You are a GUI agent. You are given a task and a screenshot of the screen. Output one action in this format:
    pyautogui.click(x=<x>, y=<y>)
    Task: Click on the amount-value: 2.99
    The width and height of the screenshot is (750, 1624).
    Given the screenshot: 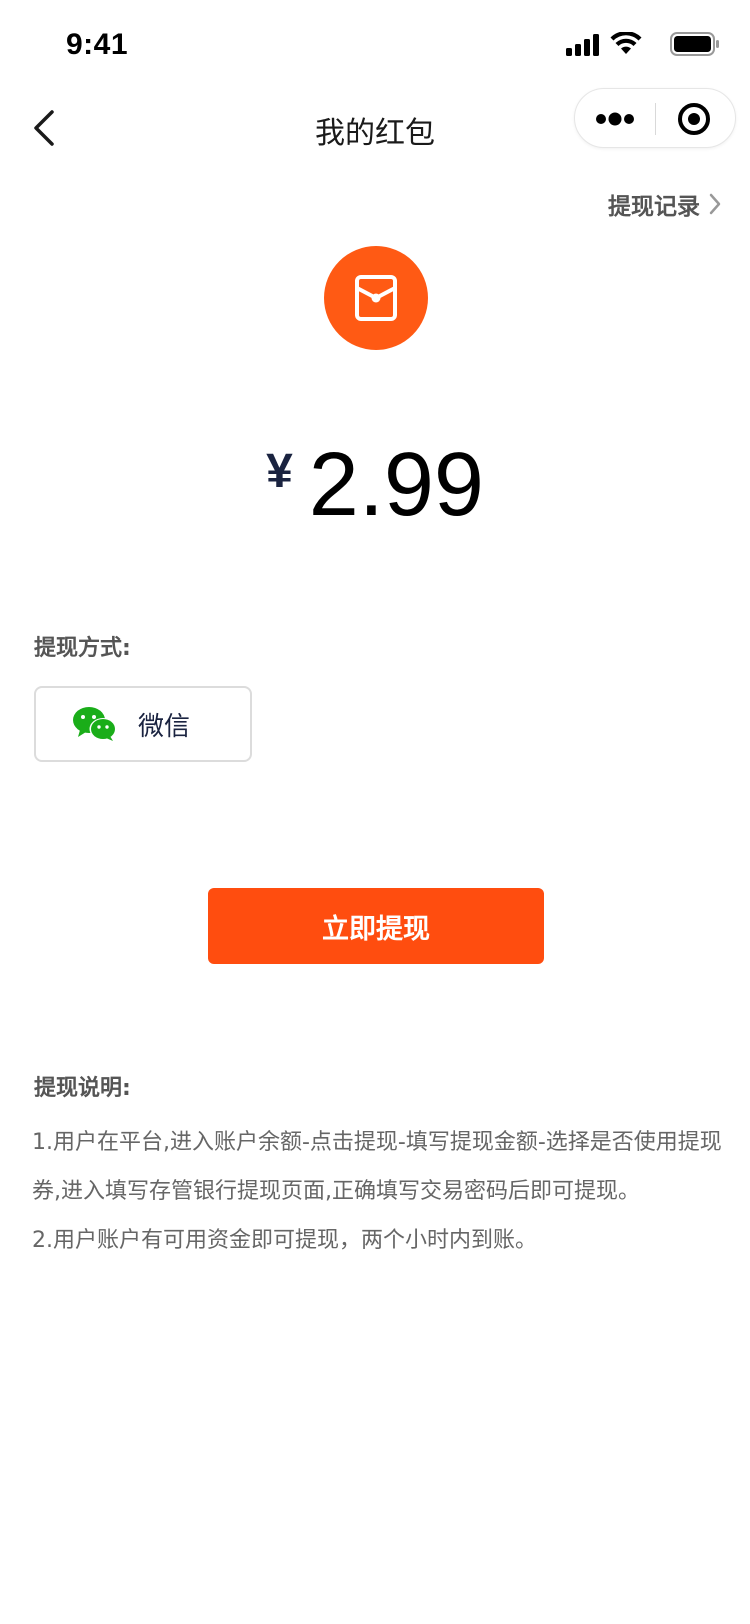 What is the action you would take?
    pyautogui.click(x=396, y=485)
    